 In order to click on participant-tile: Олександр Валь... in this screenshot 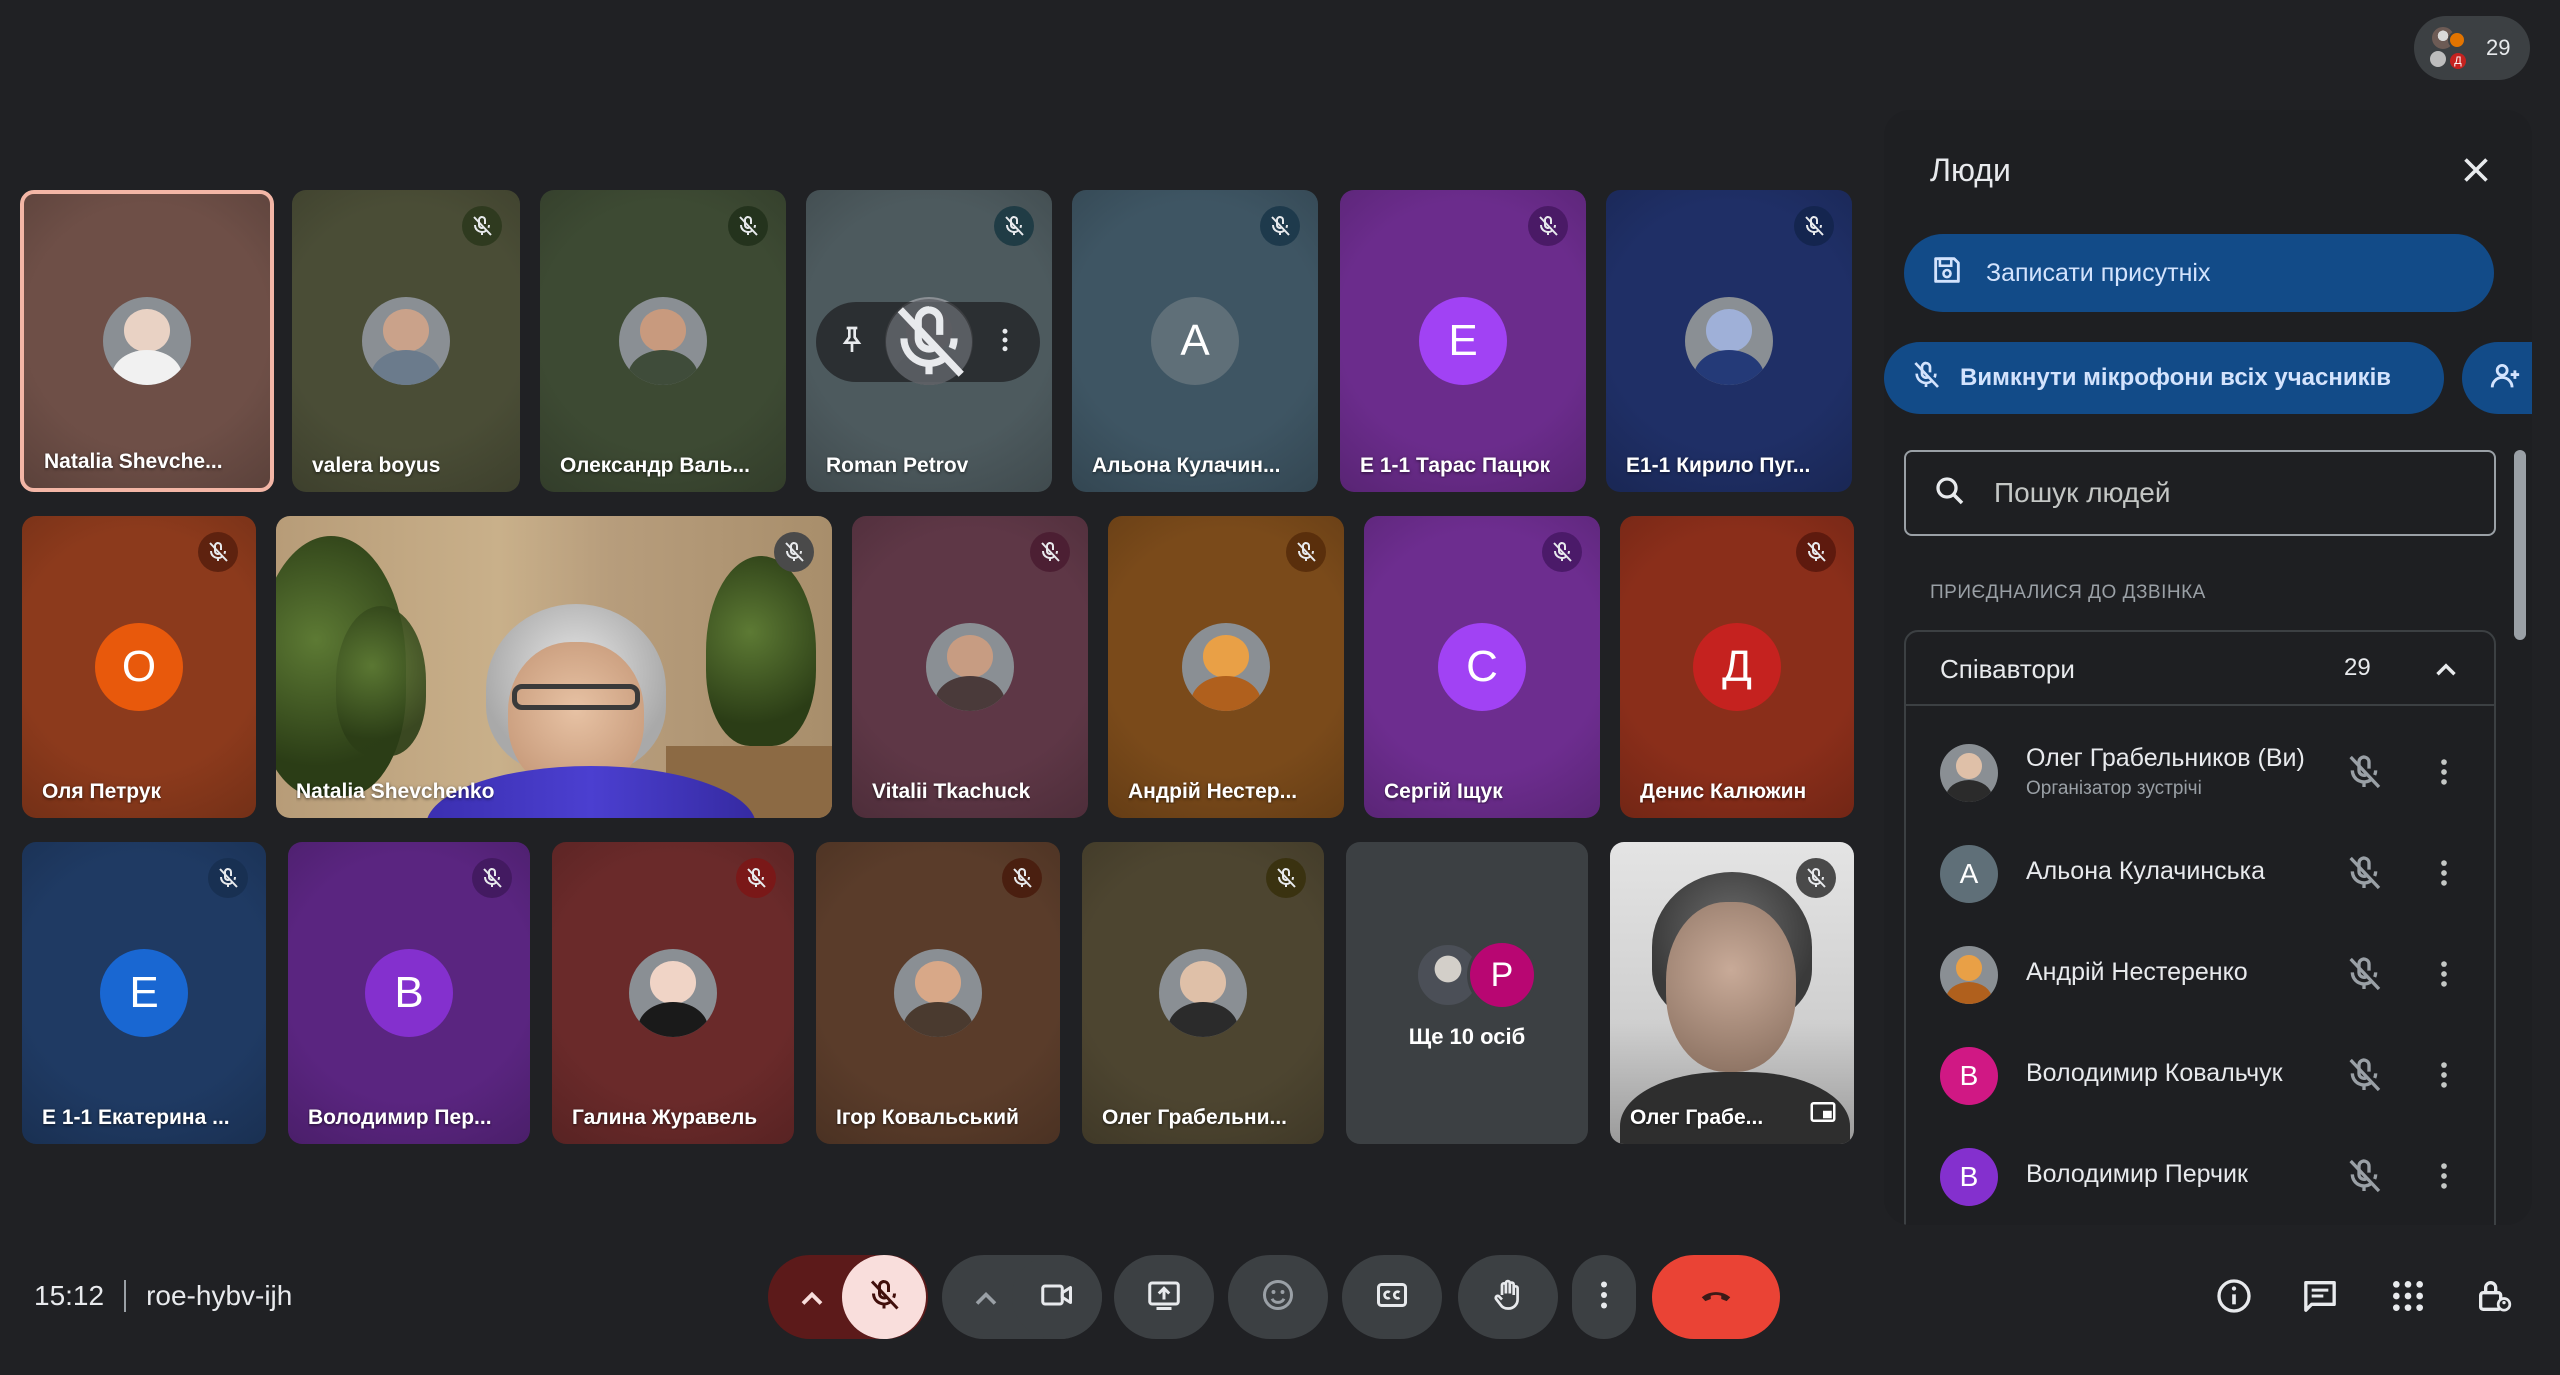, I will do `click(663, 341)`.